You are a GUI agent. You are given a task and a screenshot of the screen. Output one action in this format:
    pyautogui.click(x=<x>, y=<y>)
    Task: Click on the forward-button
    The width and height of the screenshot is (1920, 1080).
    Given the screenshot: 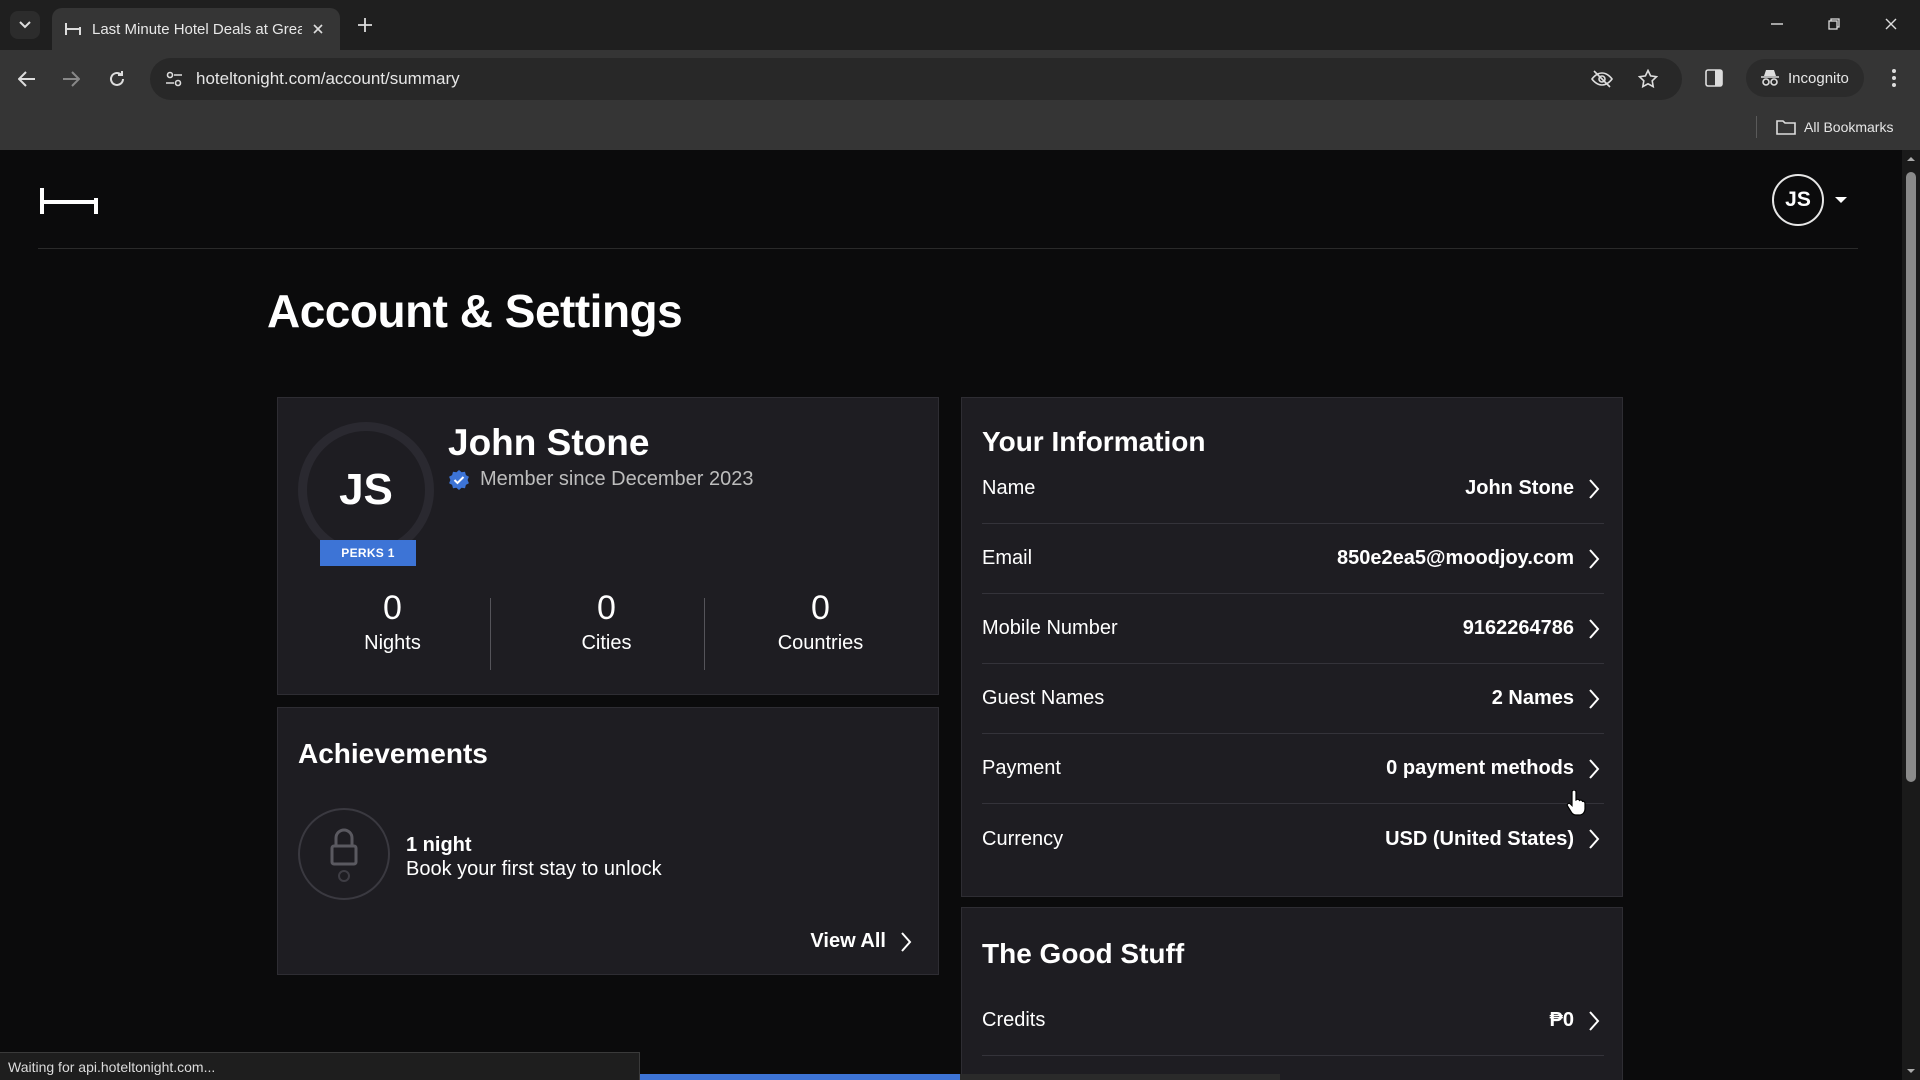 What is the action you would take?
    pyautogui.click(x=71, y=79)
    